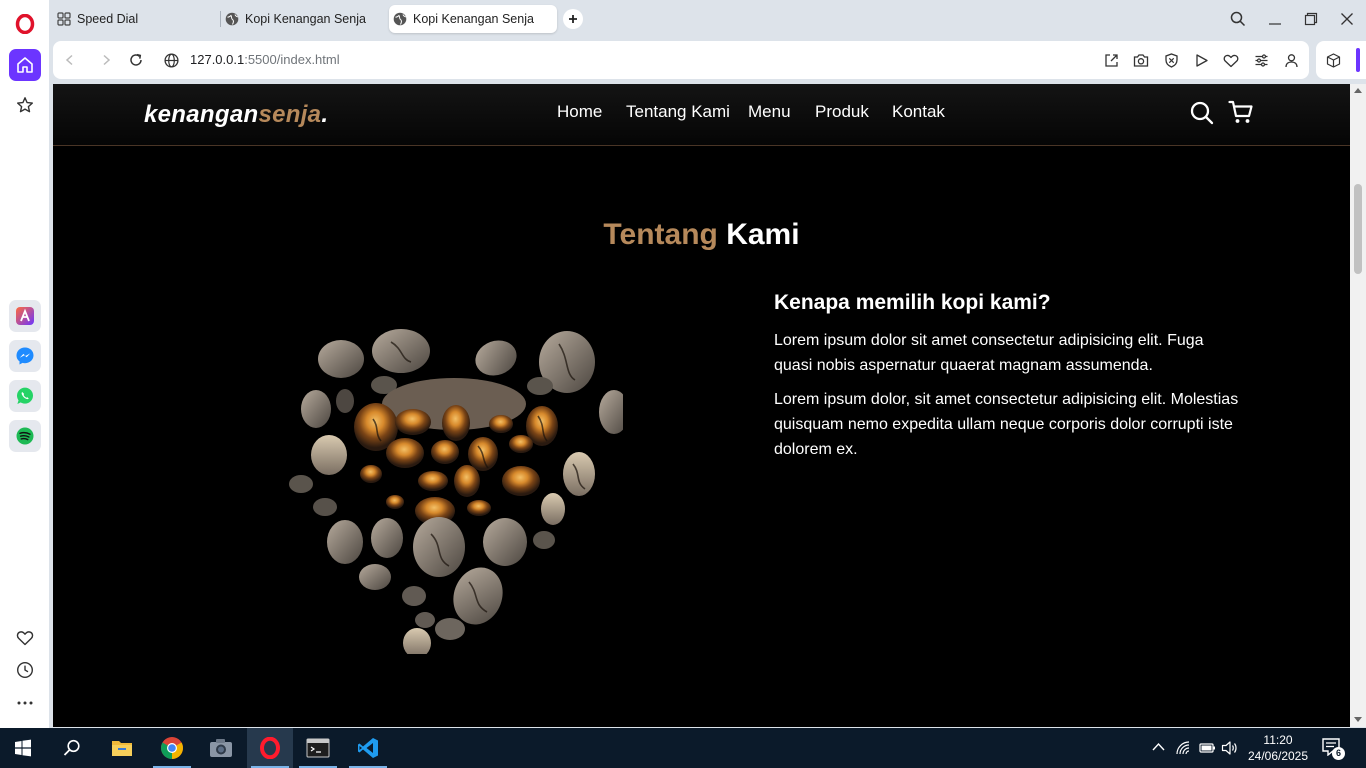 The image size is (1366, 768). I want to click on volume-icon, so click(1229, 748).